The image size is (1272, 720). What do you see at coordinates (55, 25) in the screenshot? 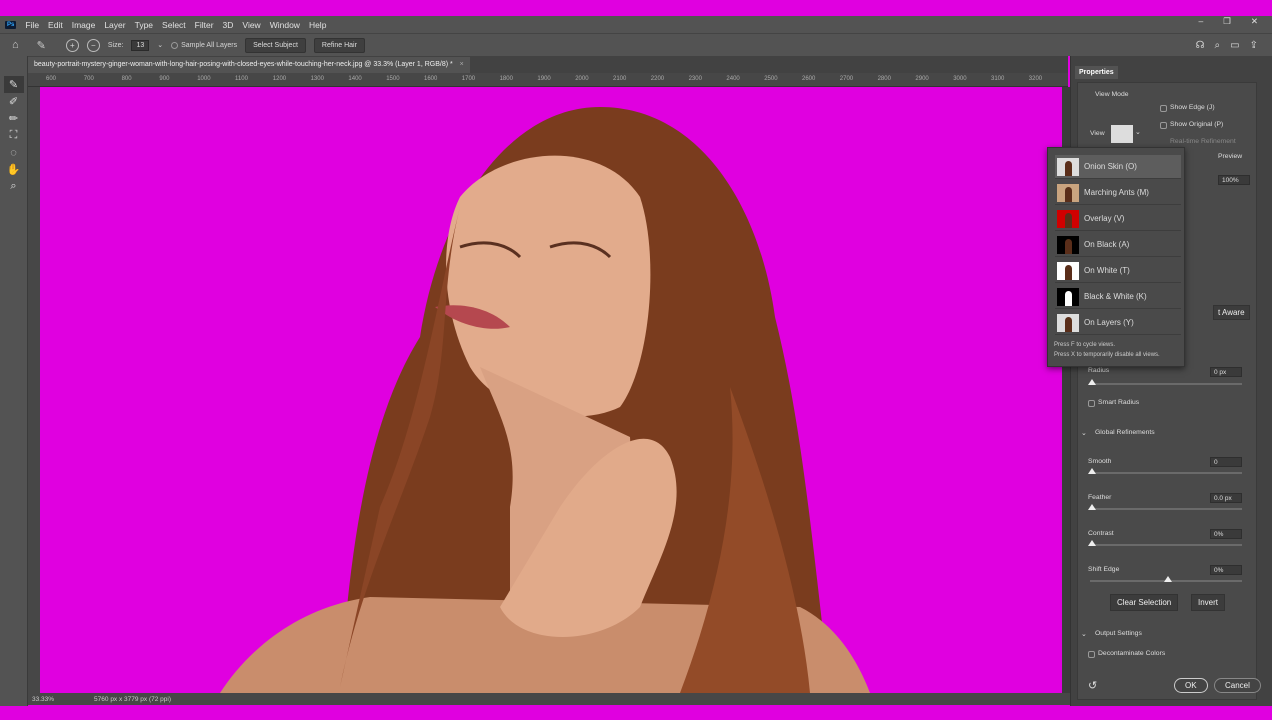
I see `menu-edit: Edit` at bounding box center [55, 25].